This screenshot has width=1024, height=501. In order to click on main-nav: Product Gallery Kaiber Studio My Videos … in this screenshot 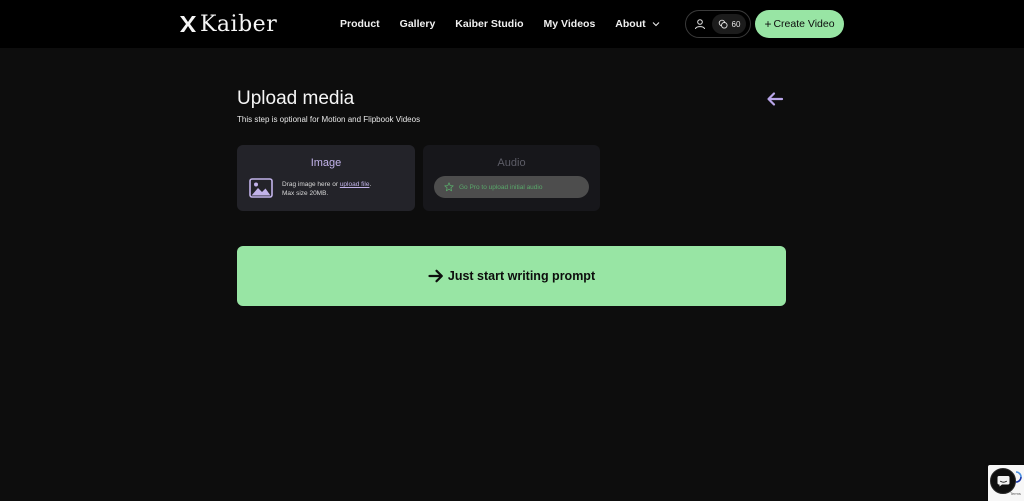, I will do `click(500, 24)`.